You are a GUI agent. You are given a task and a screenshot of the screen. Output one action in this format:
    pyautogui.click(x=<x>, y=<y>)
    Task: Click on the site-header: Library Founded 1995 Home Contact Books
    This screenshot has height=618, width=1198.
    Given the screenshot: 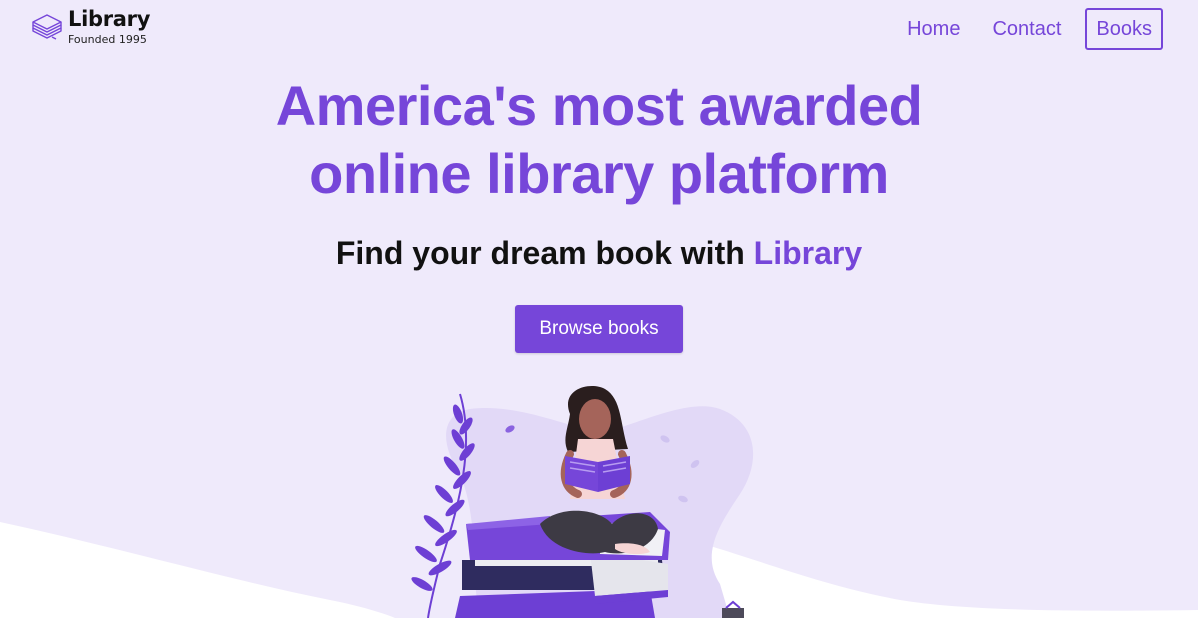 What is the action you would take?
    pyautogui.click(x=599, y=31)
    